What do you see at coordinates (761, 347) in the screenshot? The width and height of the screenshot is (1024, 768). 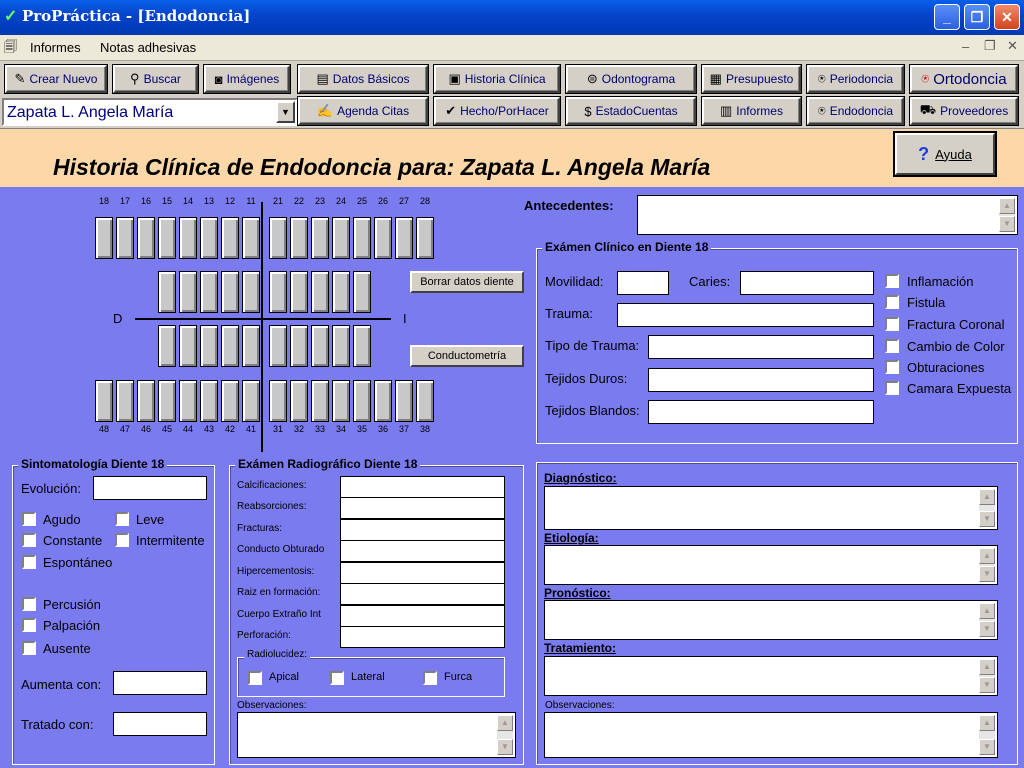 I see `tipo-trauma-input` at bounding box center [761, 347].